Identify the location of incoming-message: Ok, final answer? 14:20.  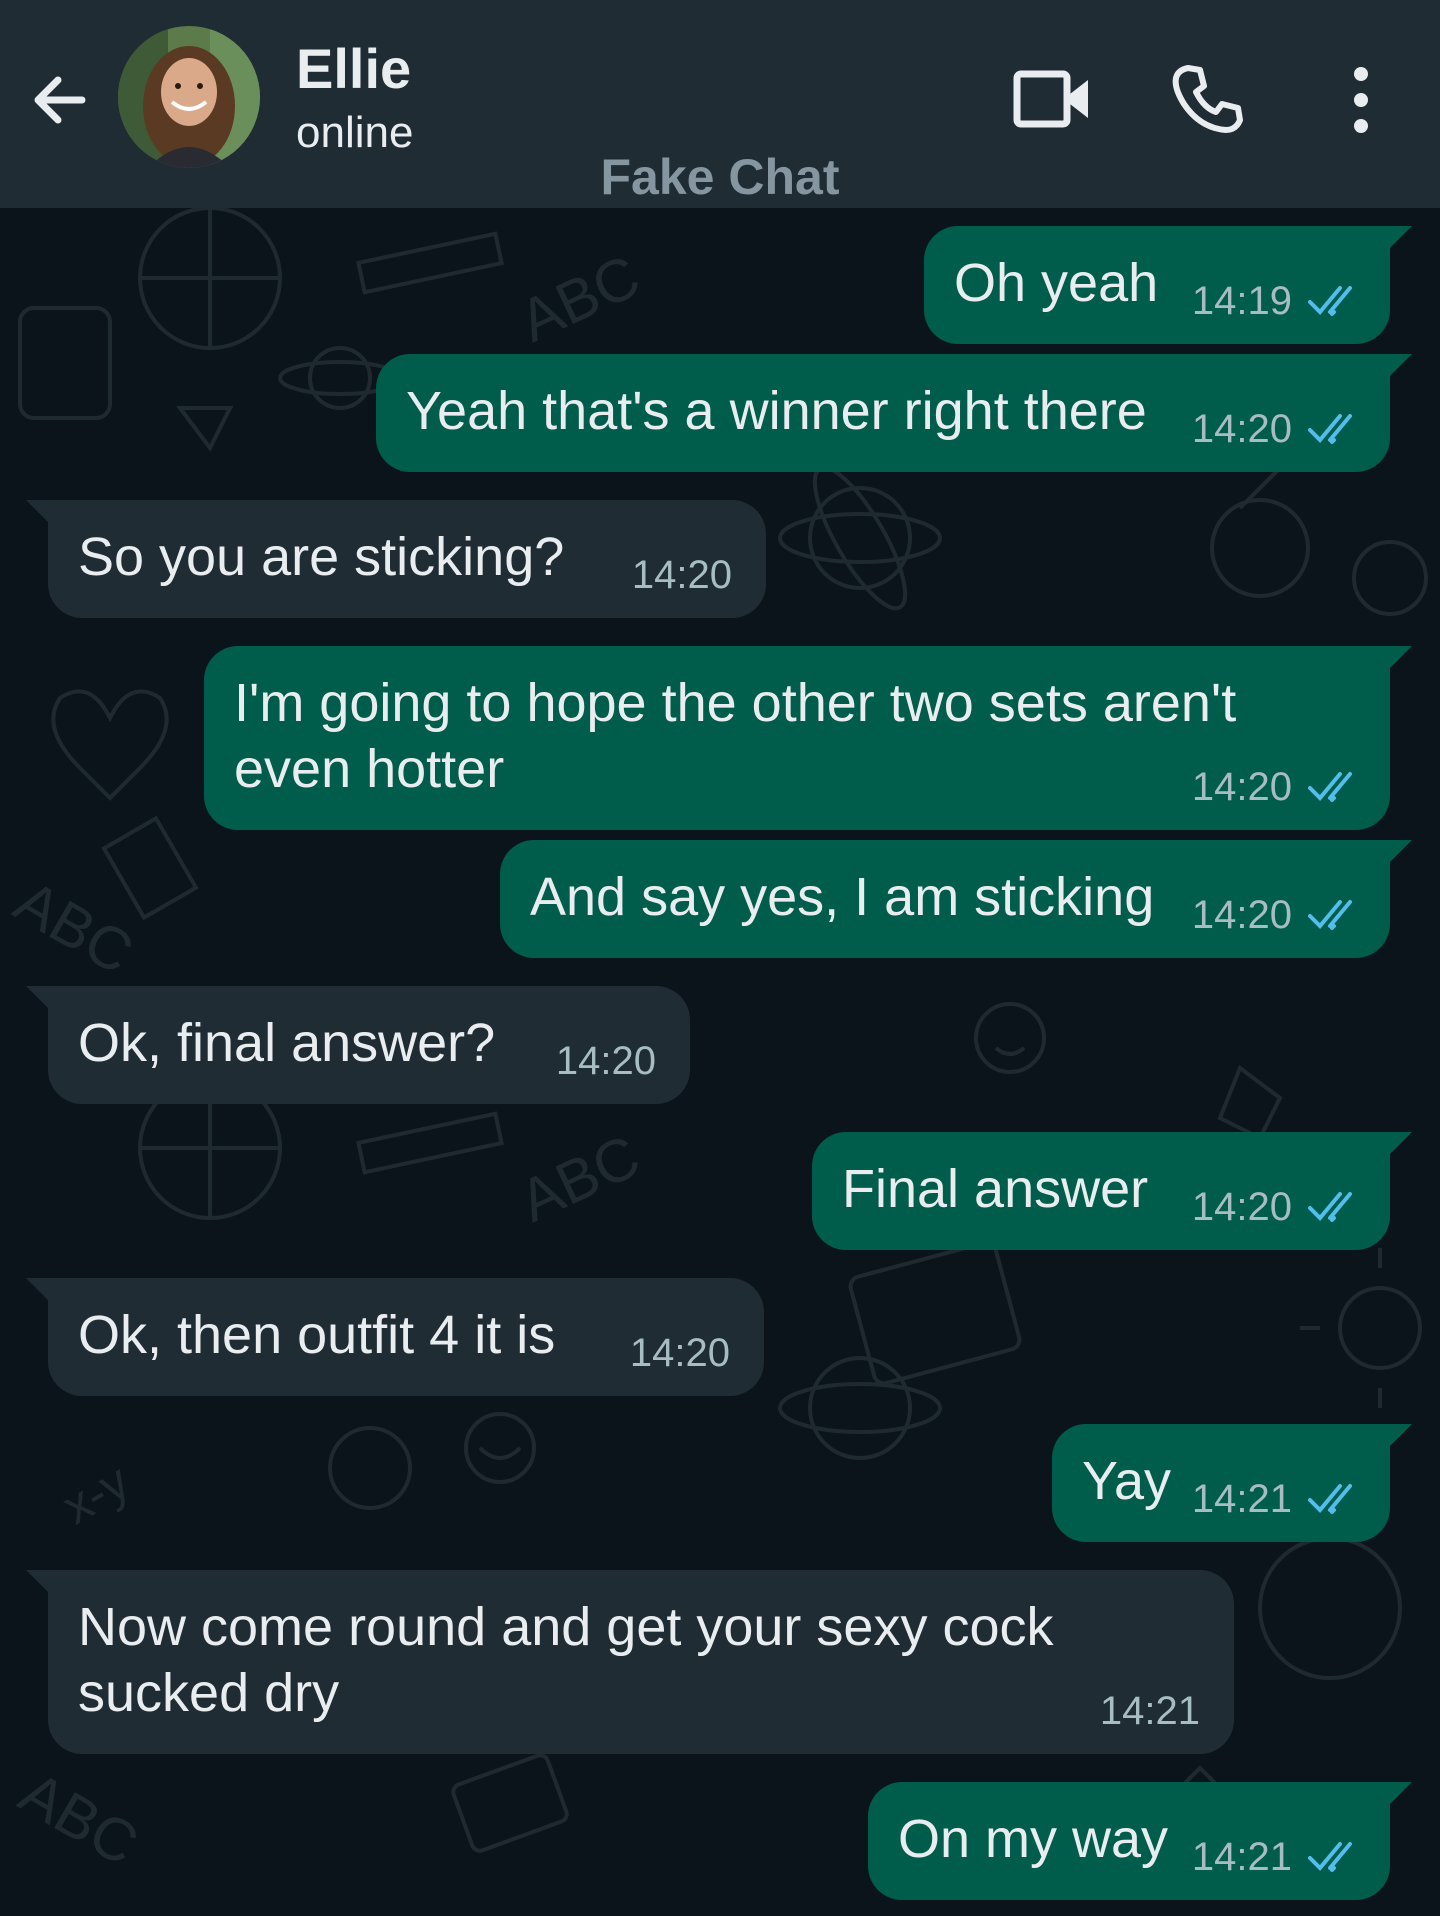
(358, 1045).